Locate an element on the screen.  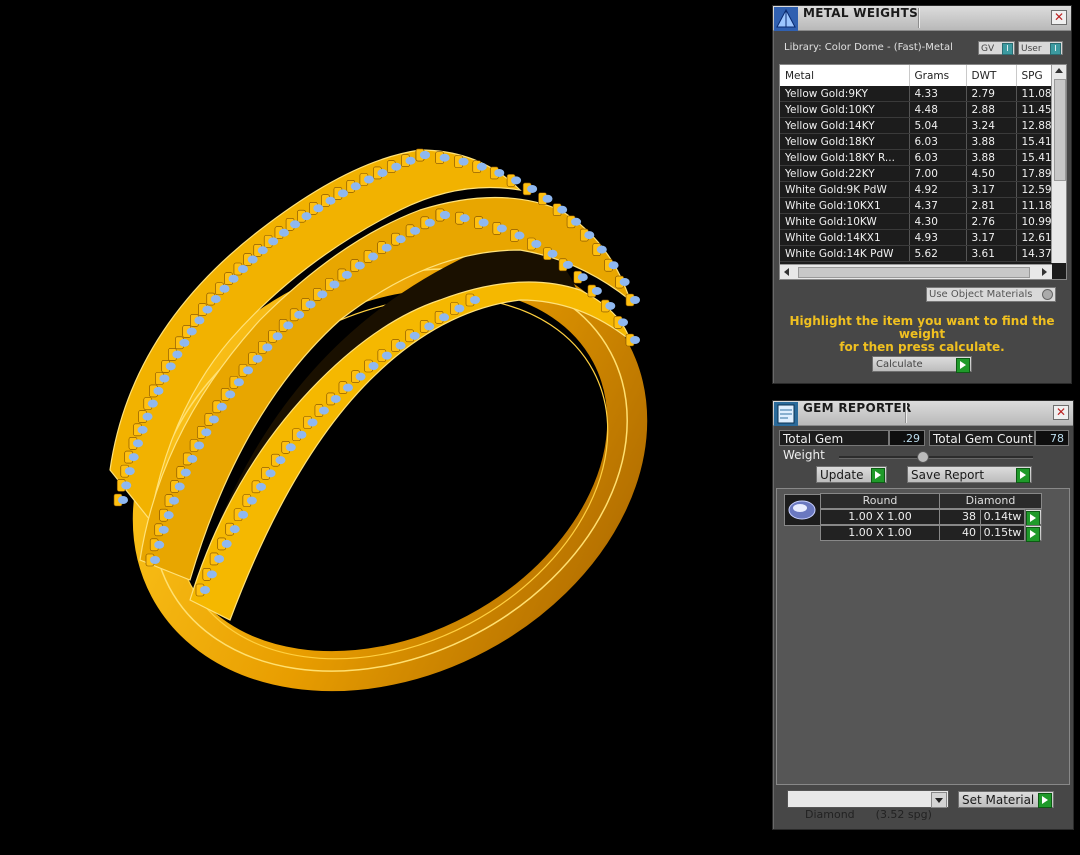
gv-toggle: GV I is located at coordinates (996, 48).